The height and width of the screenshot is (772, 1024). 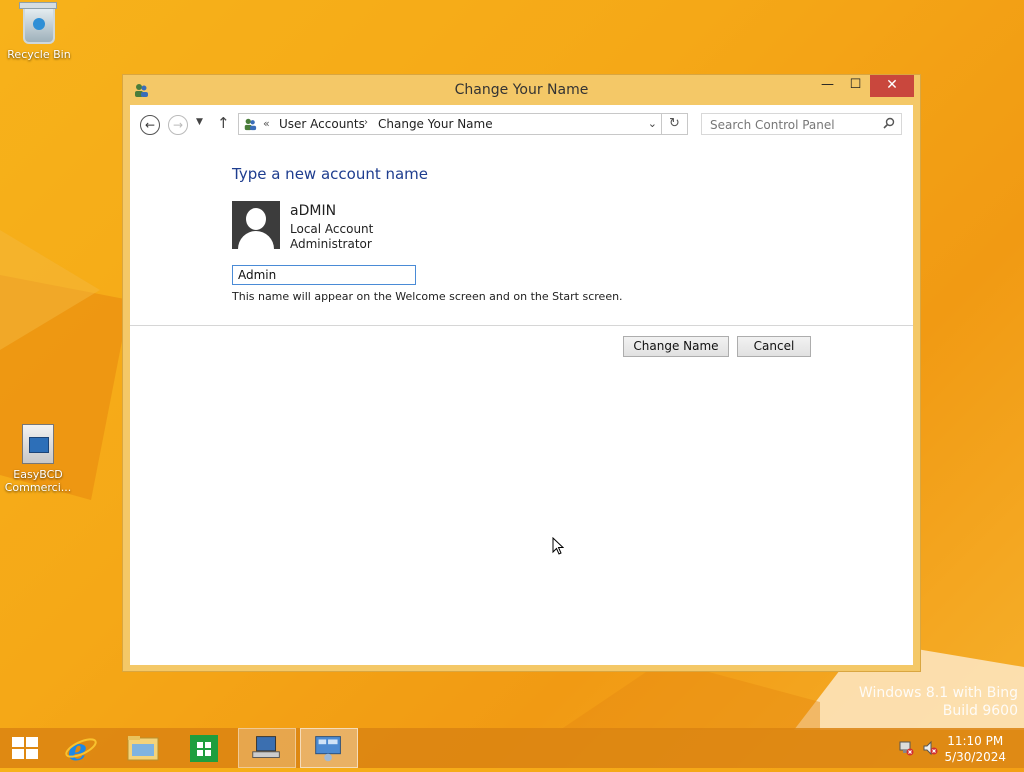 I want to click on address-bar: « User Accounts › Change Your Name ⌄, so click(x=450, y=124).